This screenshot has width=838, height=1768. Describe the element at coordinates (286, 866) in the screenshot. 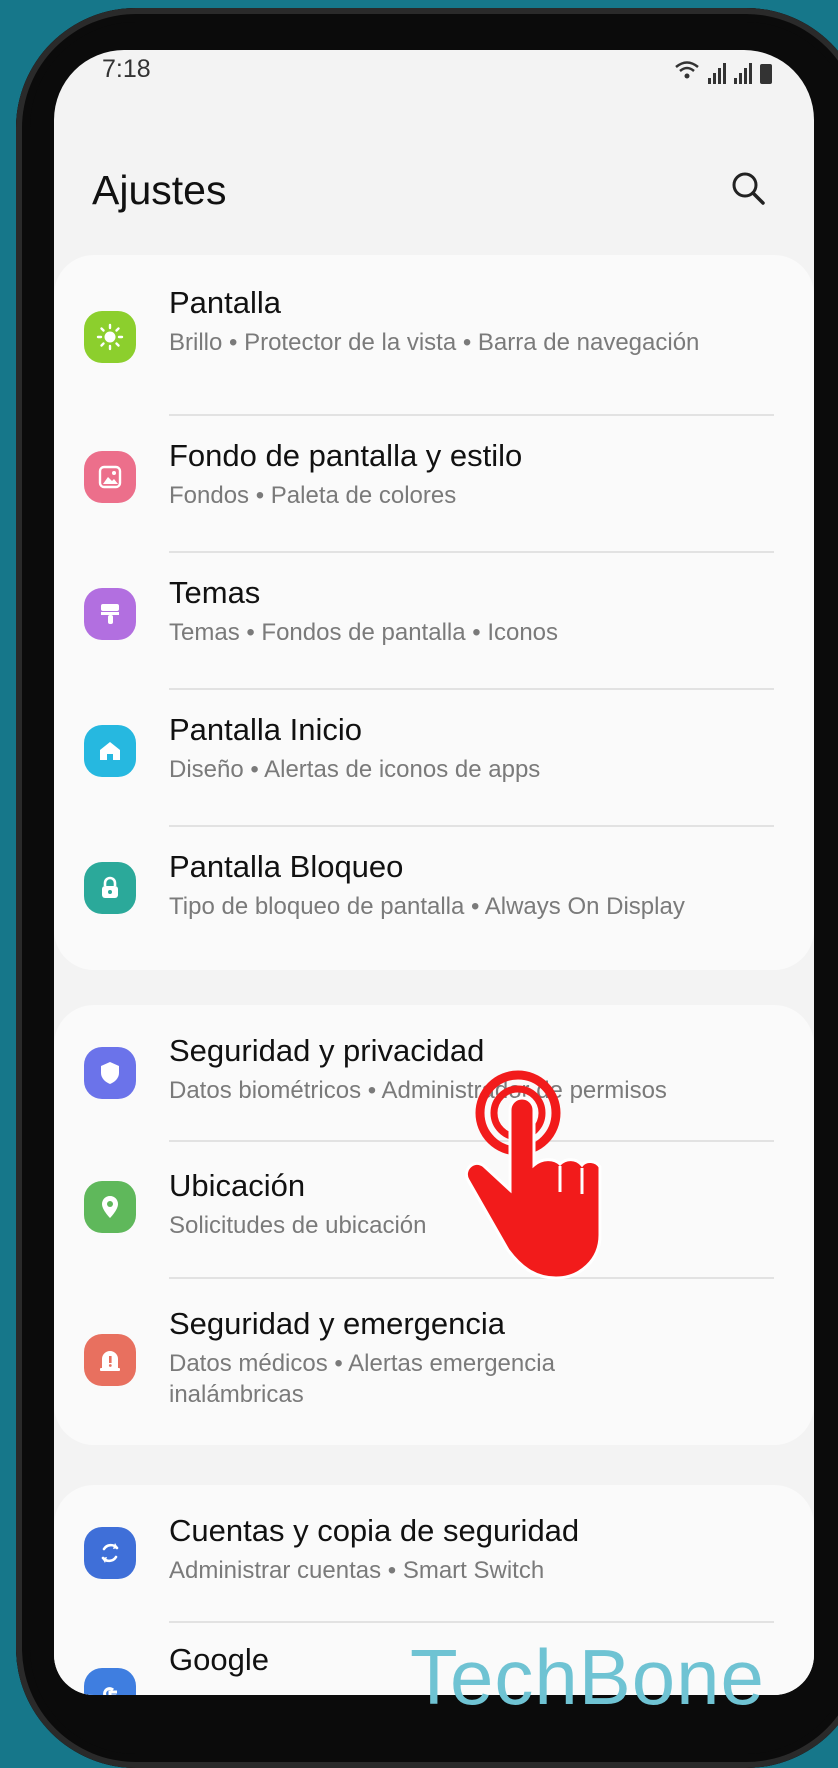

I see `item-title: Pantalla Bloqueo` at that location.